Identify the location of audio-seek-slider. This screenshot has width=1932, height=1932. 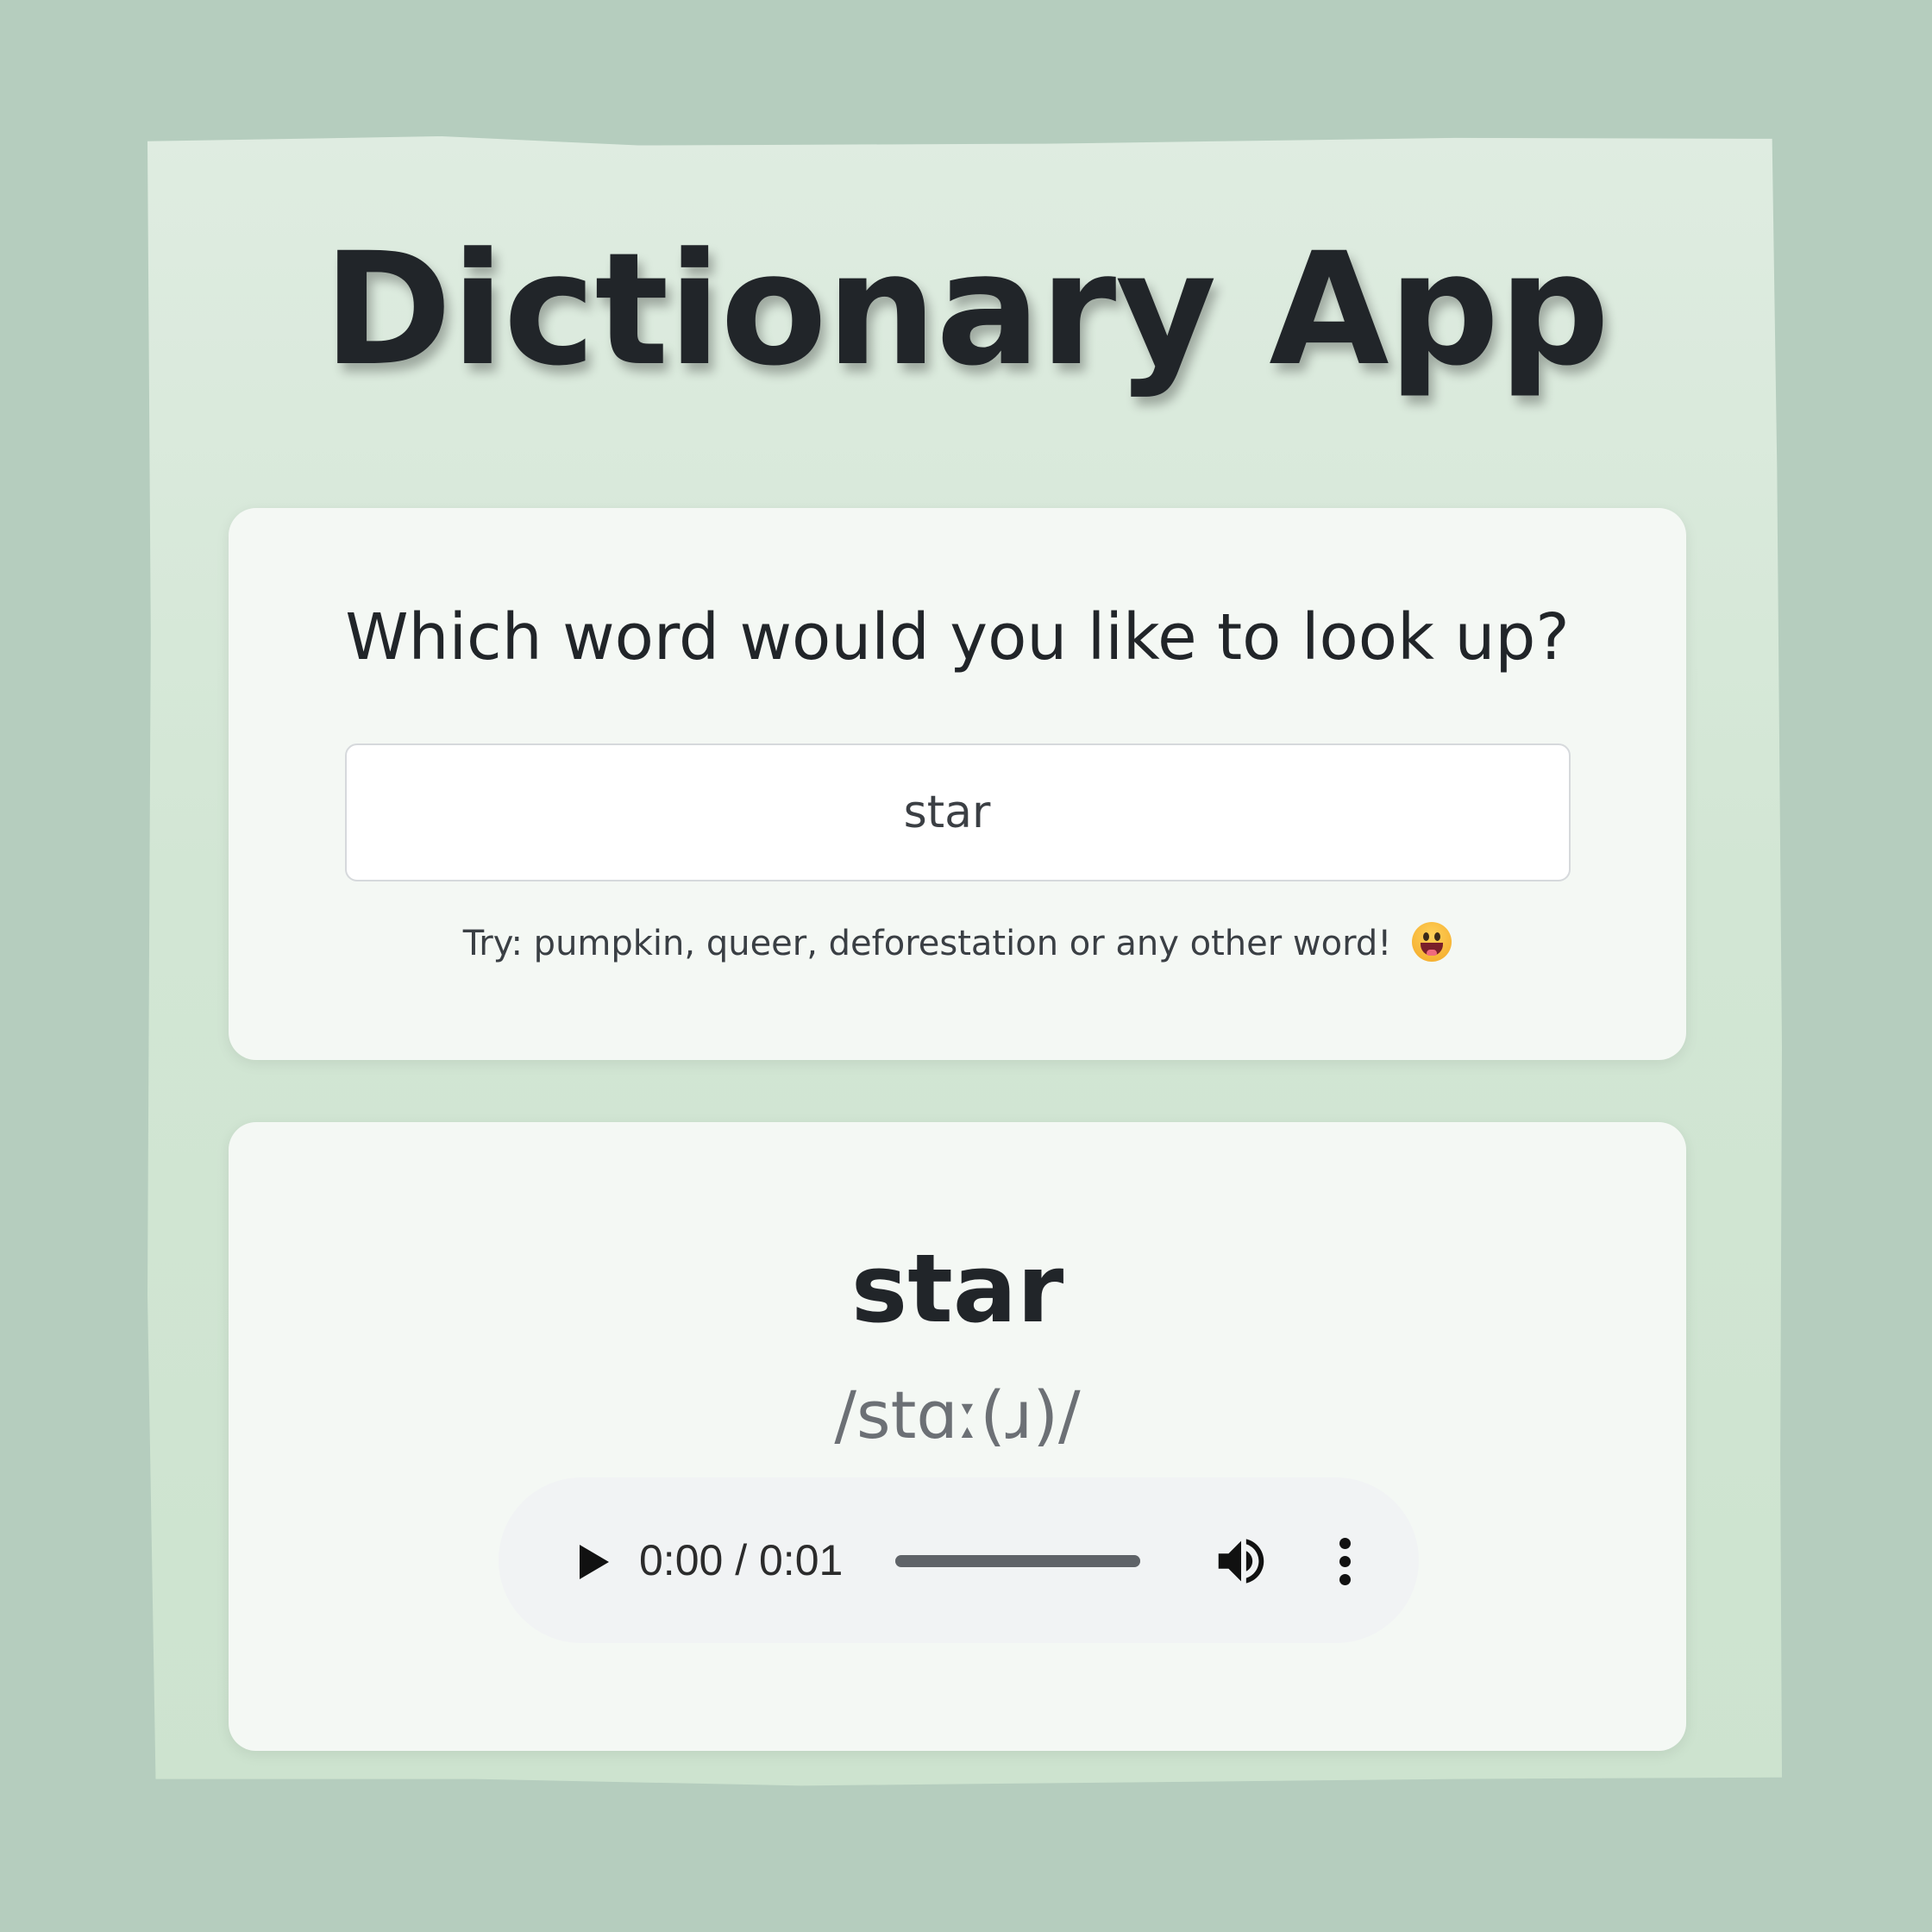
(1018, 1561).